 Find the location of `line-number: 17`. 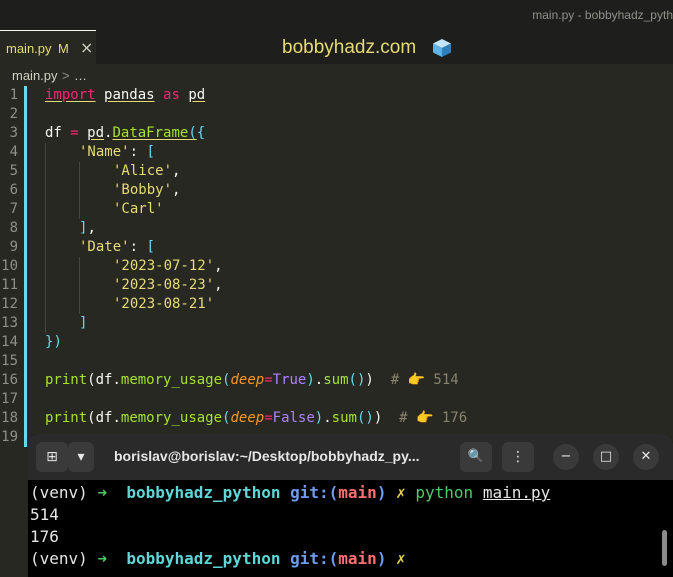

line-number: 17 is located at coordinates (9, 399).